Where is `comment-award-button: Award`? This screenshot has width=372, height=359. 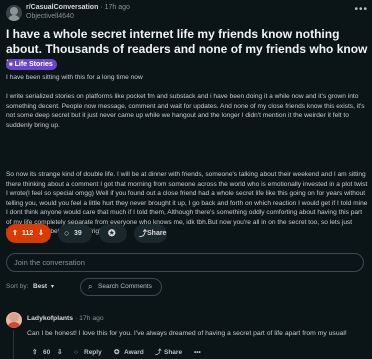
comment-award-button: Award is located at coordinates (134, 353).